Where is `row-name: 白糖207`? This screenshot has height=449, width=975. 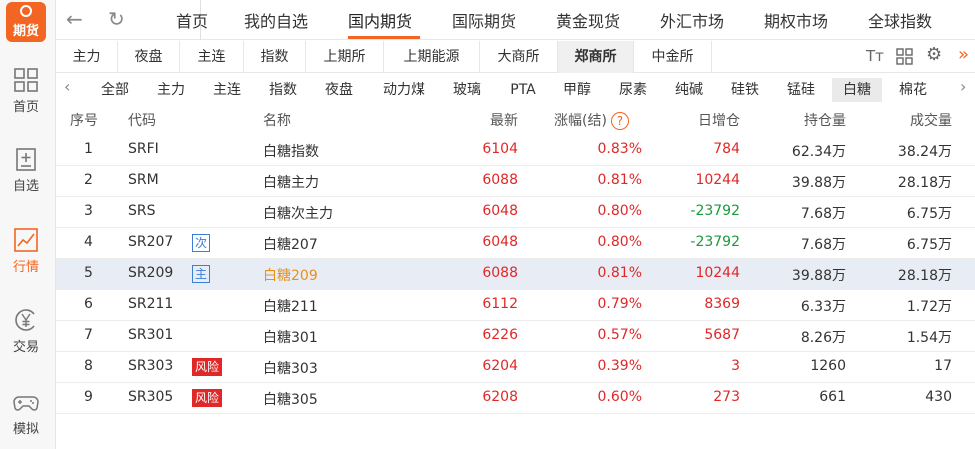 row-name: 白糖207 is located at coordinates (290, 245).